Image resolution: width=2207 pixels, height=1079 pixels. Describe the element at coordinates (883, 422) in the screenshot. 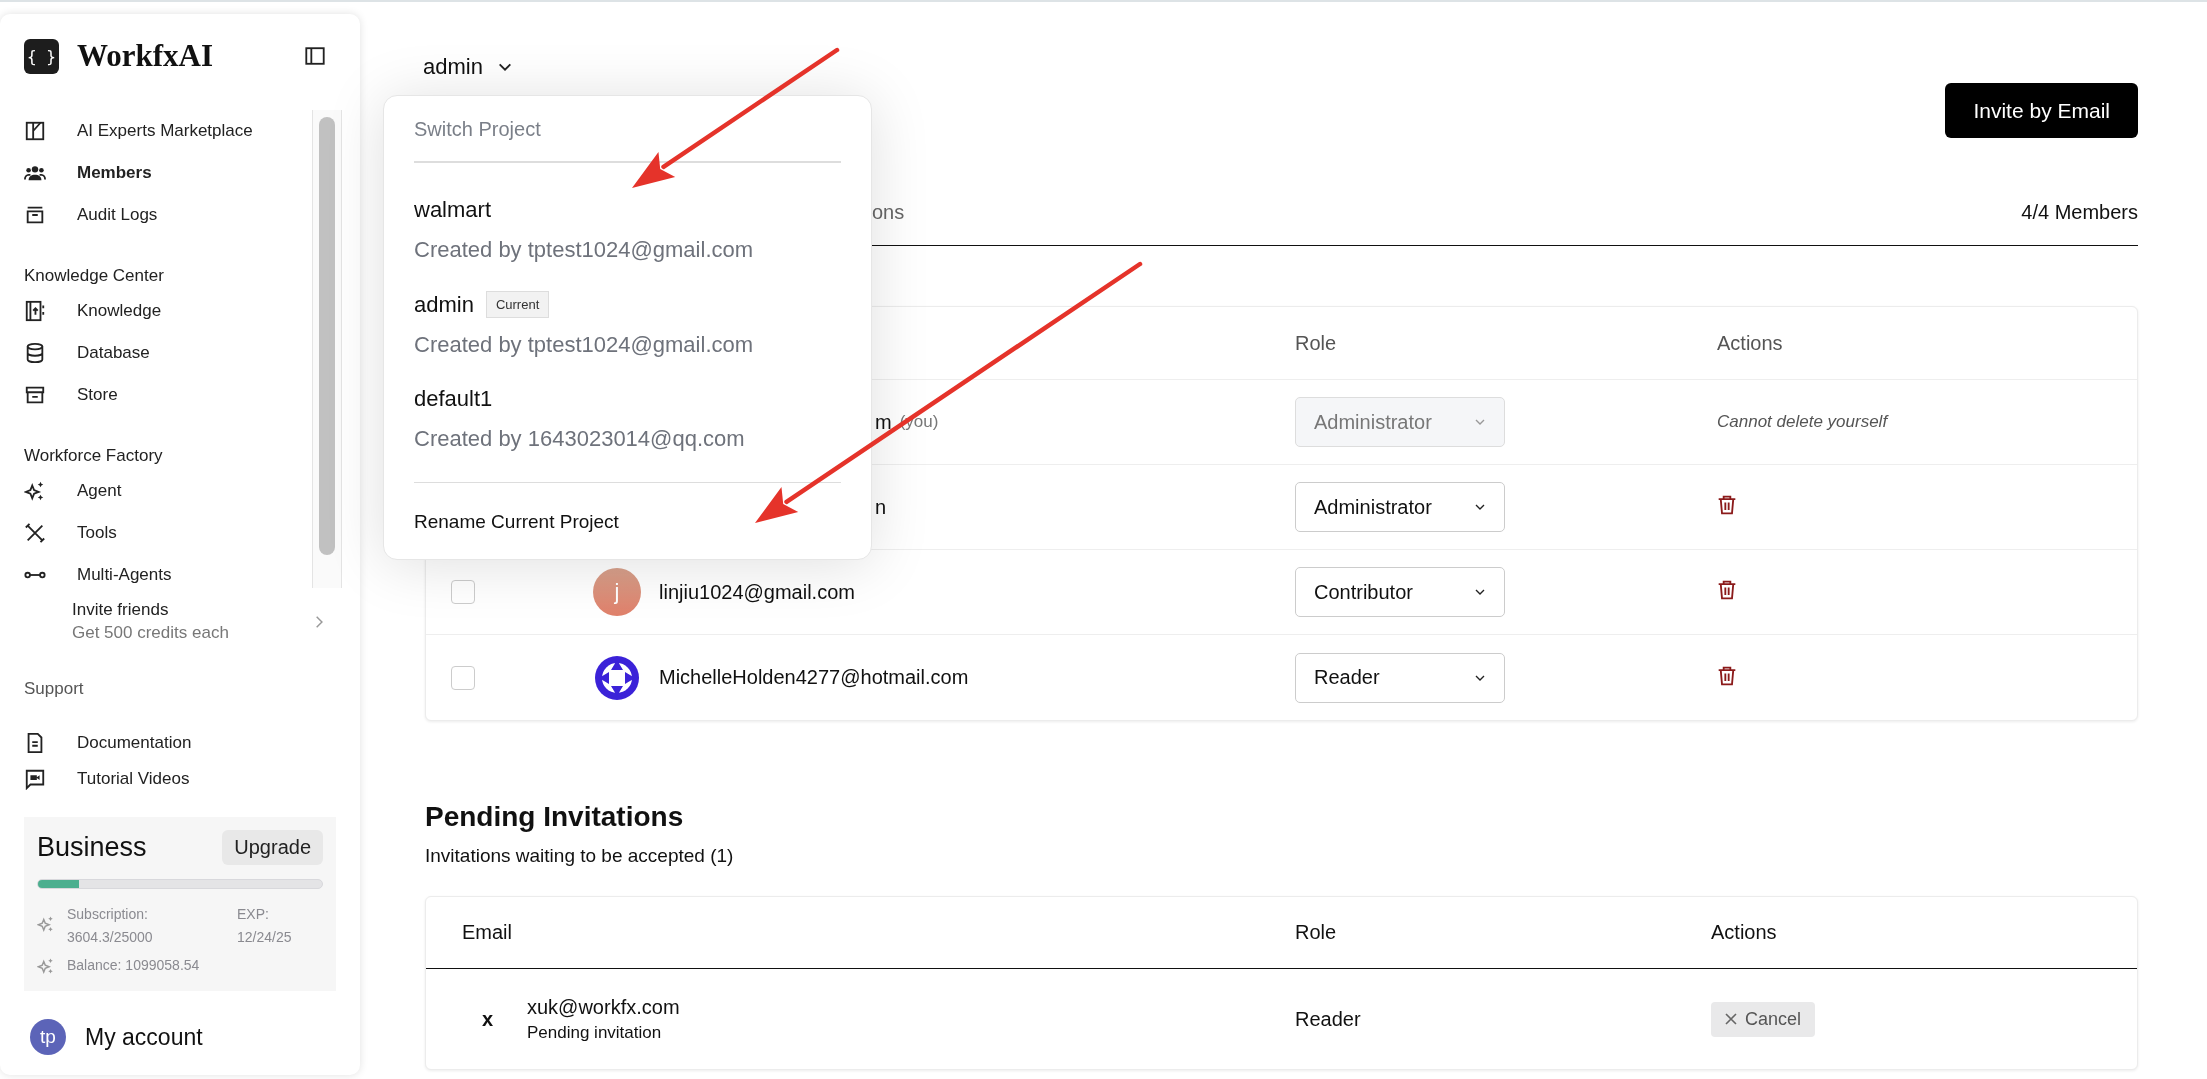

I see `member-email: m` at that location.